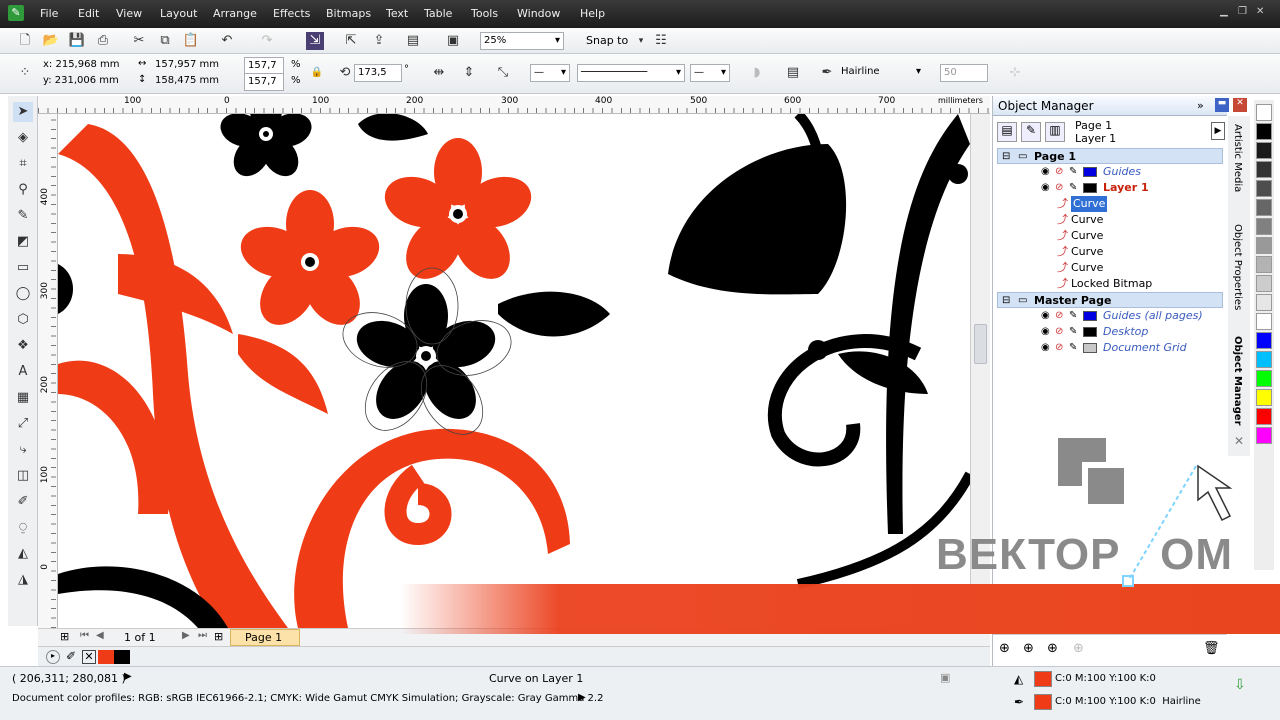  What do you see at coordinates (1043, 702) in the screenshot?
I see `outline-swatch` at bounding box center [1043, 702].